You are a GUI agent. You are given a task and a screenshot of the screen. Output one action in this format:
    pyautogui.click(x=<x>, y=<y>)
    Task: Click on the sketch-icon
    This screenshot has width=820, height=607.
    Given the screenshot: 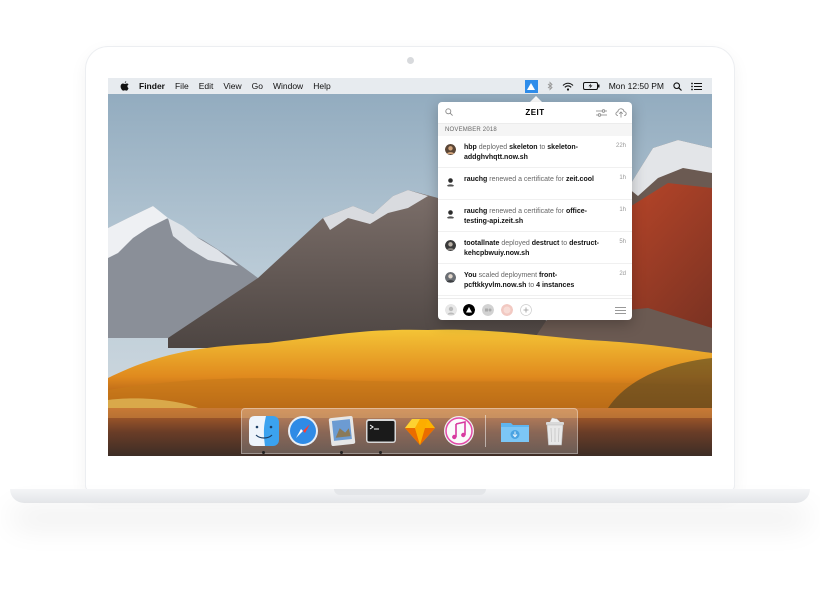 What is the action you would take?
    pyautogui.click(x=420, y=431)
    